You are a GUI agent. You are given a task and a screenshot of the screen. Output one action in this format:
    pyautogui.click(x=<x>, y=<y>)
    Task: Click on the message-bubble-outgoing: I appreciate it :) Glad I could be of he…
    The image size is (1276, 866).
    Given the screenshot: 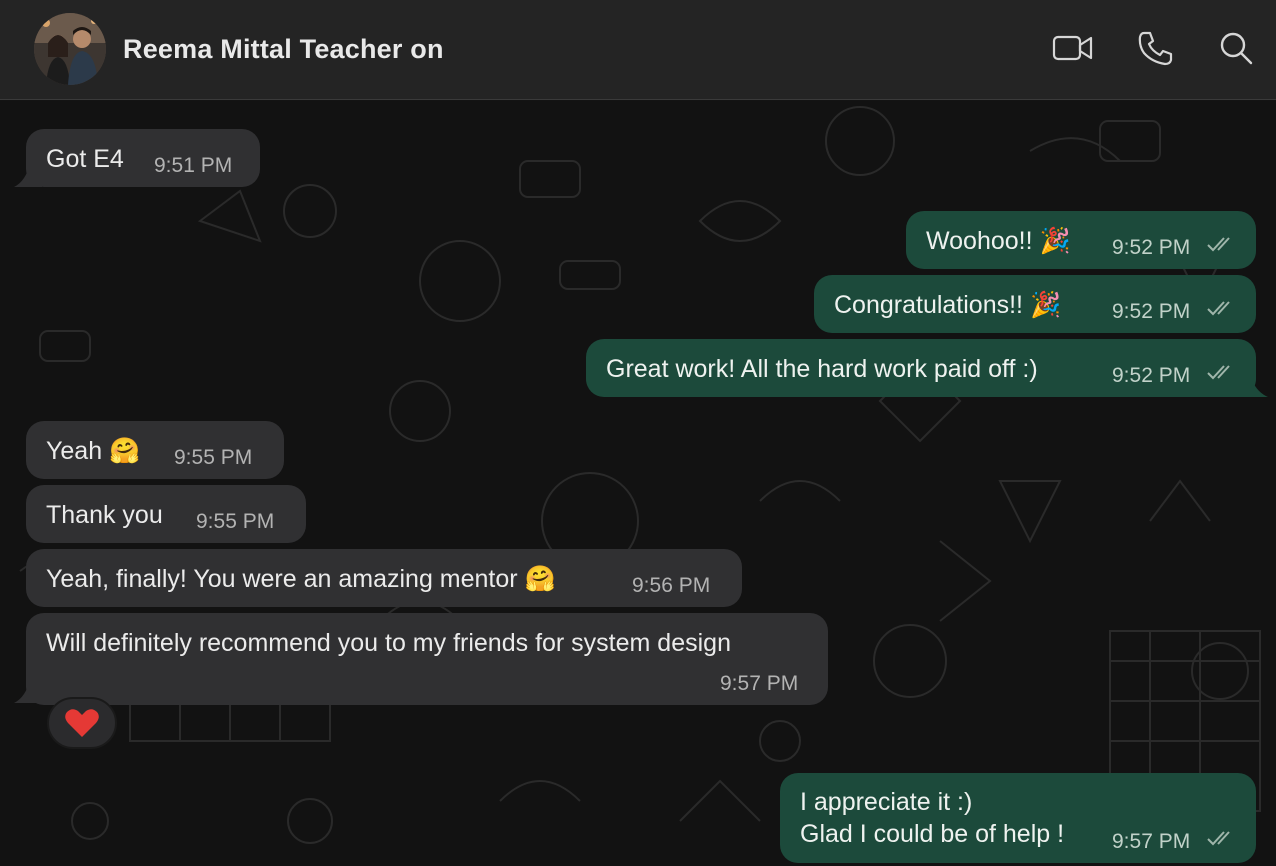 What is the action you would take?
    pyautogui.click(x=1018, y=818)
    